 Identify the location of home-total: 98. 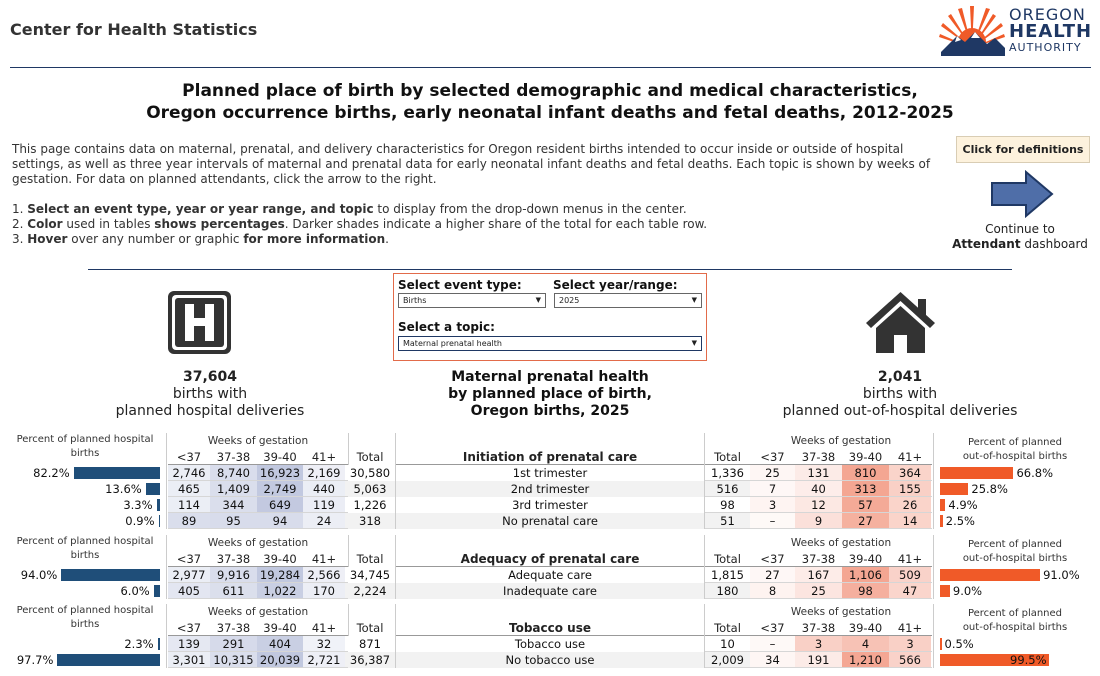
(727, 505).